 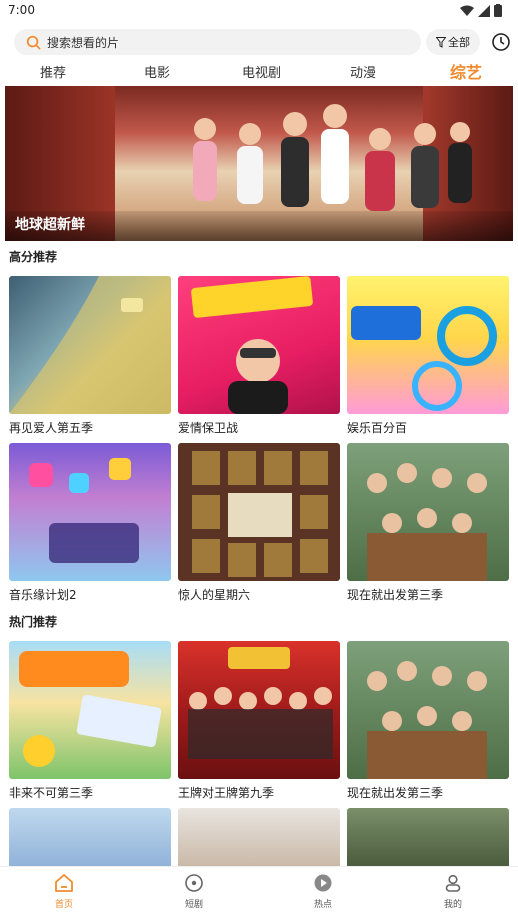 What do you see at coordinates (501, 42) in the screenshot?
I see `history-clock-icon` at bounding box center [501, 42].